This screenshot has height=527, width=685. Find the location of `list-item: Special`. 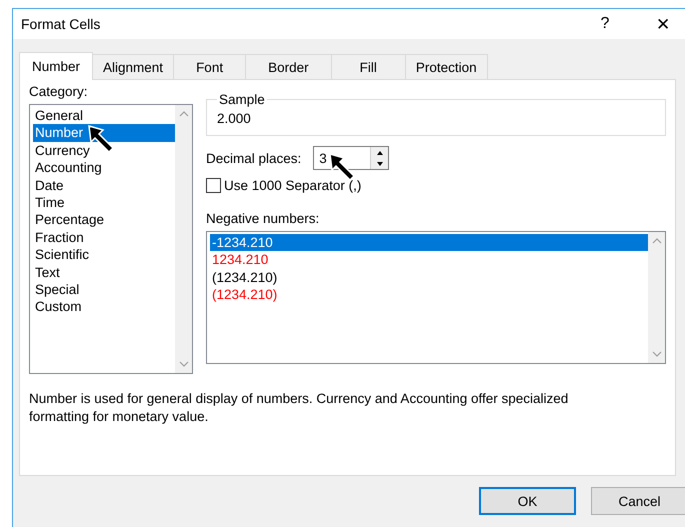

list-item: Special is located at coordinates (104, 289).